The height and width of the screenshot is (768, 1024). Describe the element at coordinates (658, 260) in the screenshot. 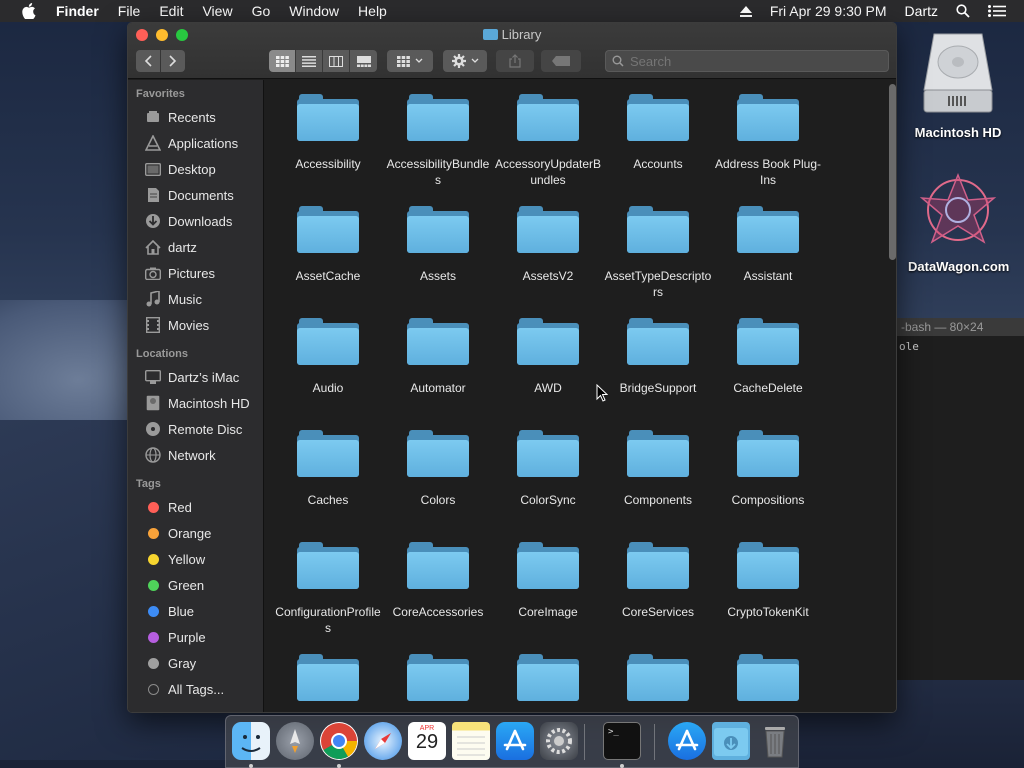

I see `folder-item: AssetTypeDescriptors` at that location.